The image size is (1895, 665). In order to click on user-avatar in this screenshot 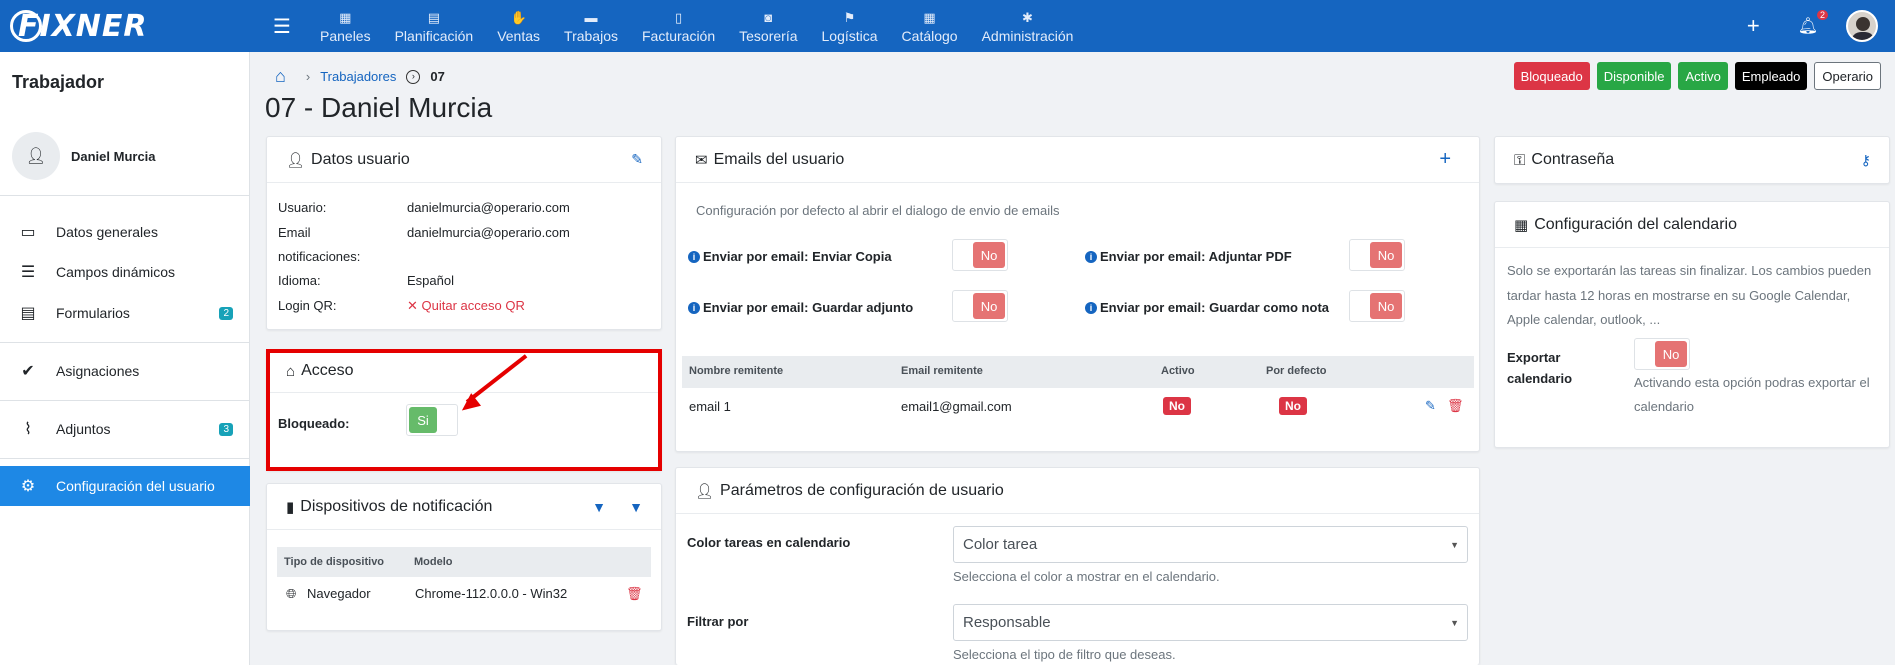, I will do `click(1862, 26)`.